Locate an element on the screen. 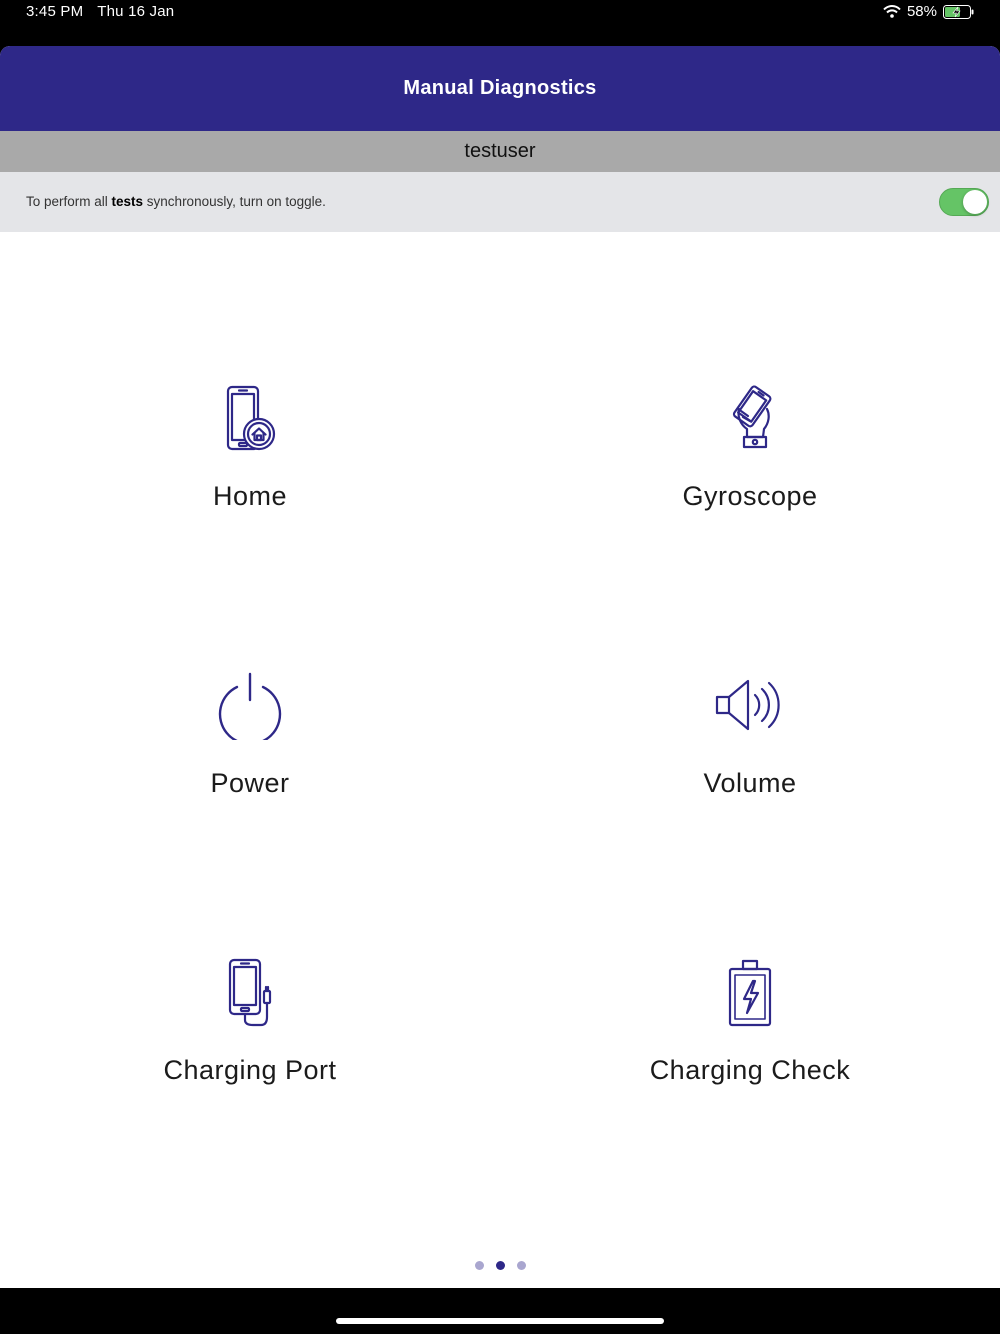 This screenshot has width=1000, height=1334. test-label: Gyroscope is located at coordinates (750, 496).